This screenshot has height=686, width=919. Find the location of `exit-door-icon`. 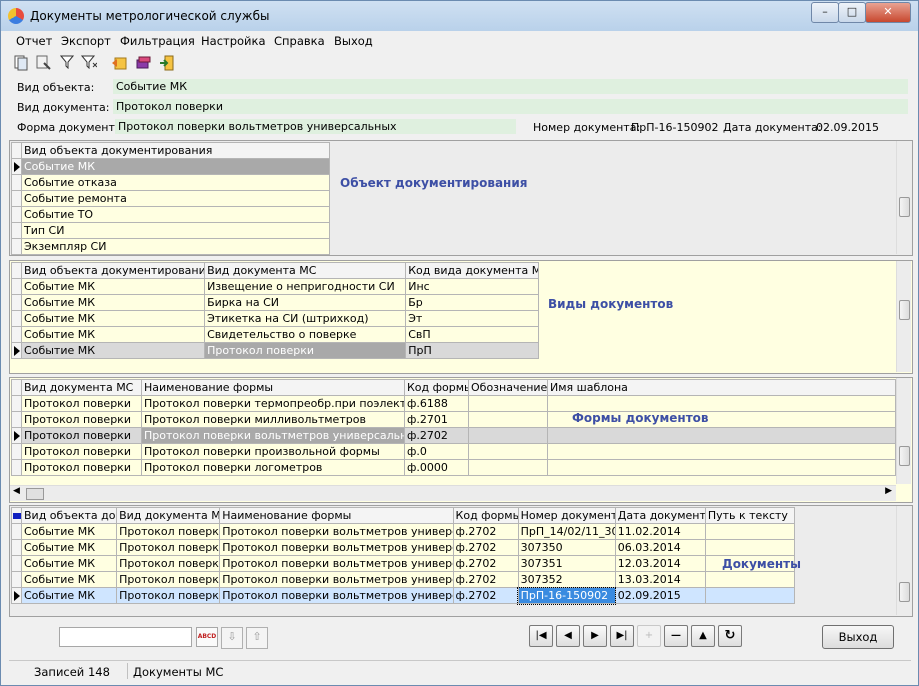

exit-door-icon is located at coordinates (167, 63).